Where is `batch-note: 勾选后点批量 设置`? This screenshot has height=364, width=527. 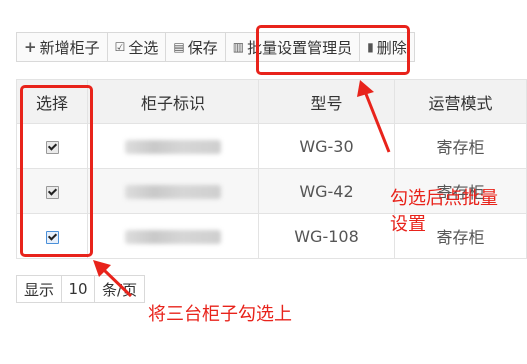 batch-note: 勾选后点批量 设置 is located at coordinates (444, 212).